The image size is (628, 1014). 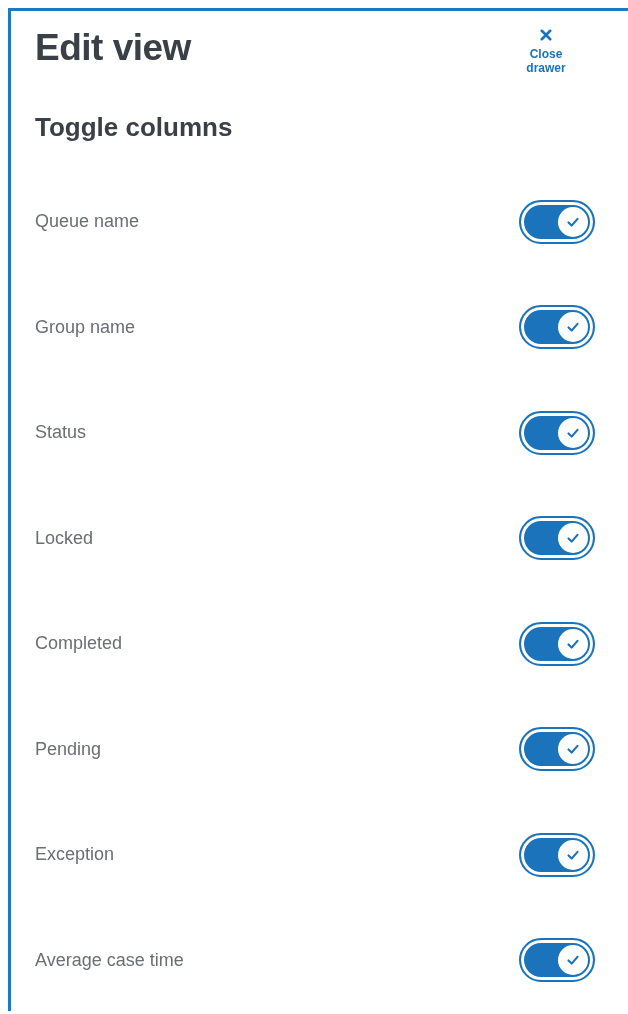 What do you see at coordinates (113, 48) in the screenshot?
I see `drawer-title: Edit view` at bounding box center [113, 48].